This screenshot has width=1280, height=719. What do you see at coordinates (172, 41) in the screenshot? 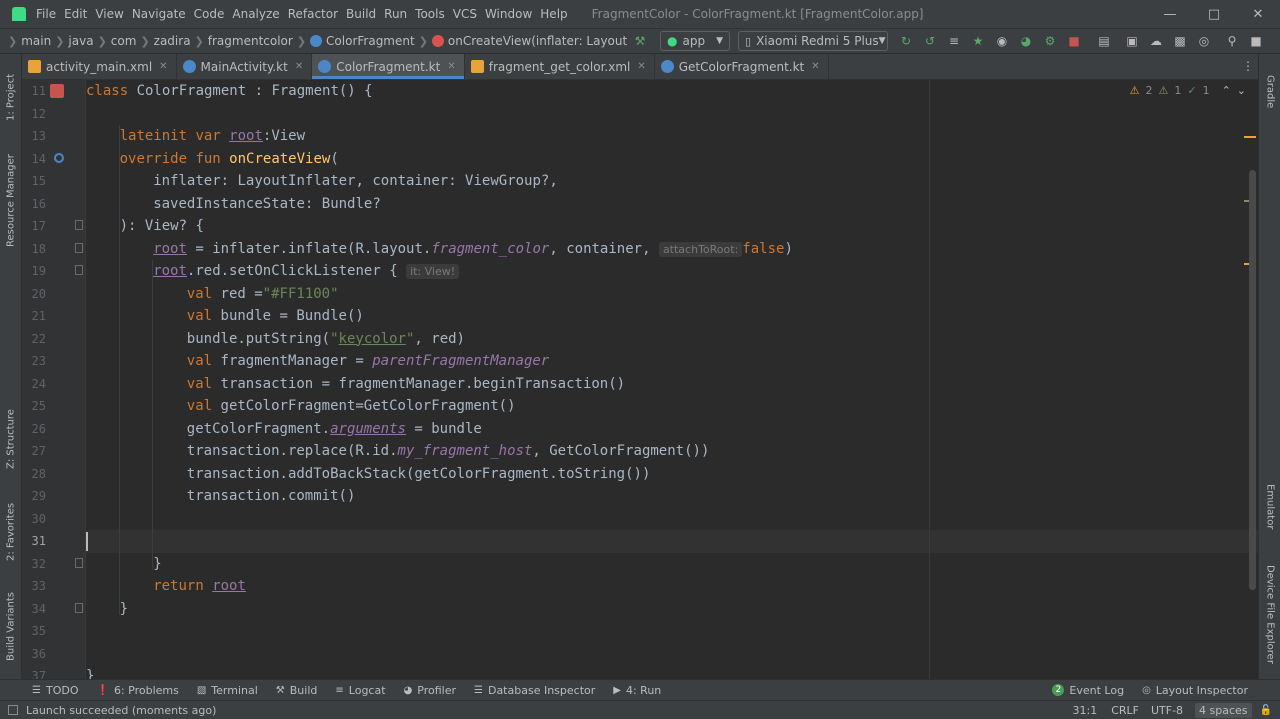
I see `breadcrumb-zadira: zadira` at bounding box center [172, 41].